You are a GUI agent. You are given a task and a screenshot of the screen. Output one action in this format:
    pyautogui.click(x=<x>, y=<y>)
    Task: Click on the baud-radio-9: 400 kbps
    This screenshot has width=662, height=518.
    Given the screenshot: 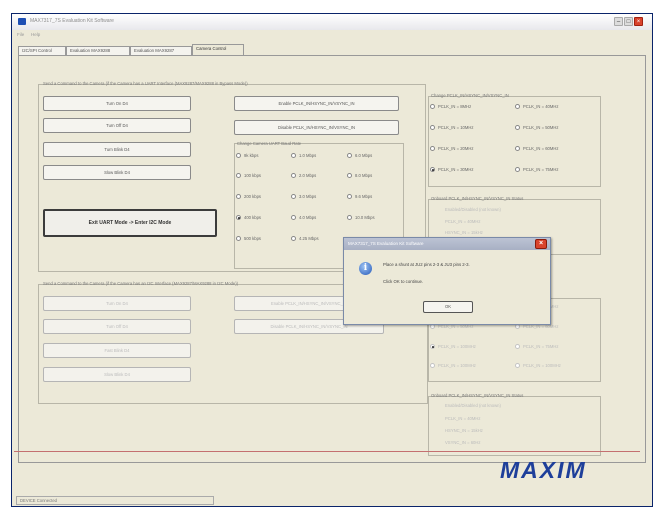 What is the action you would take?
    pyautogui.click(x=248, y=218)
    